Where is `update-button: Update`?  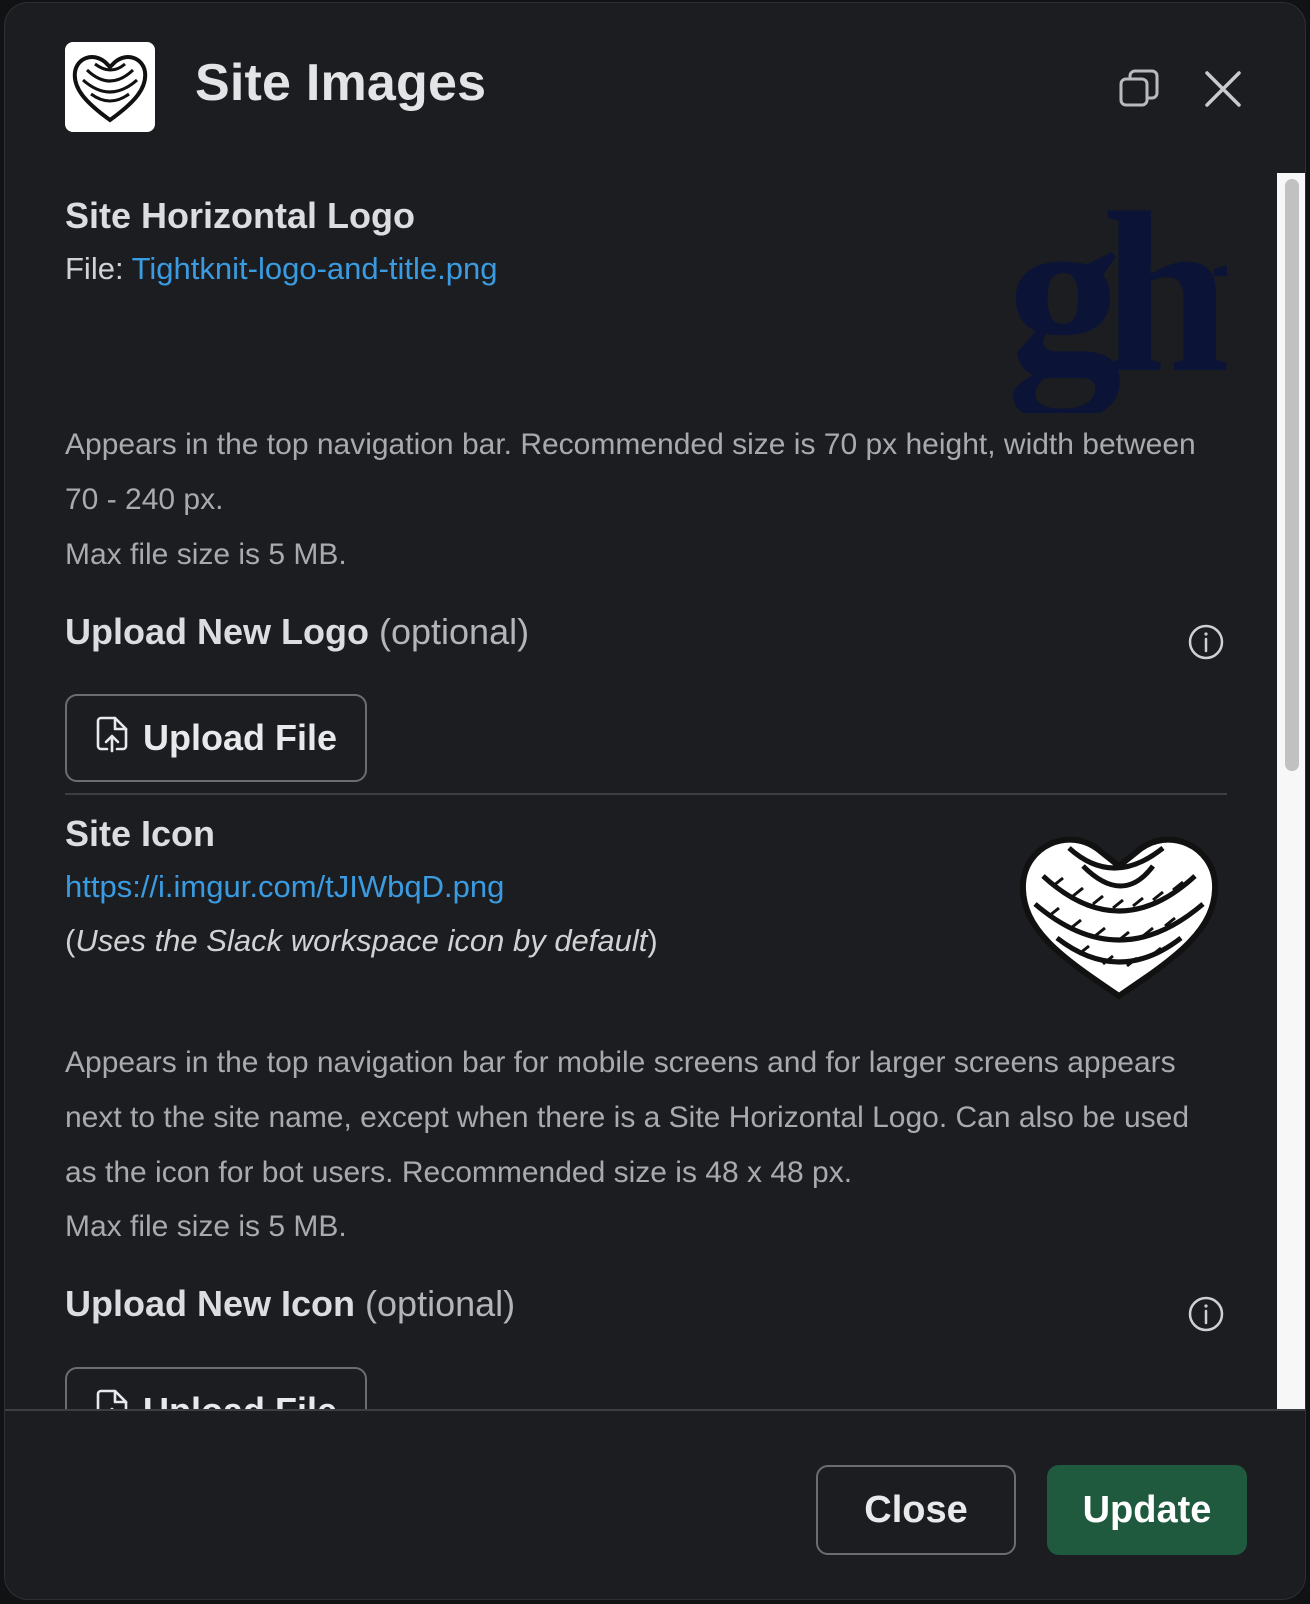
update-button: Update is located at coordinates (1147, 1510).